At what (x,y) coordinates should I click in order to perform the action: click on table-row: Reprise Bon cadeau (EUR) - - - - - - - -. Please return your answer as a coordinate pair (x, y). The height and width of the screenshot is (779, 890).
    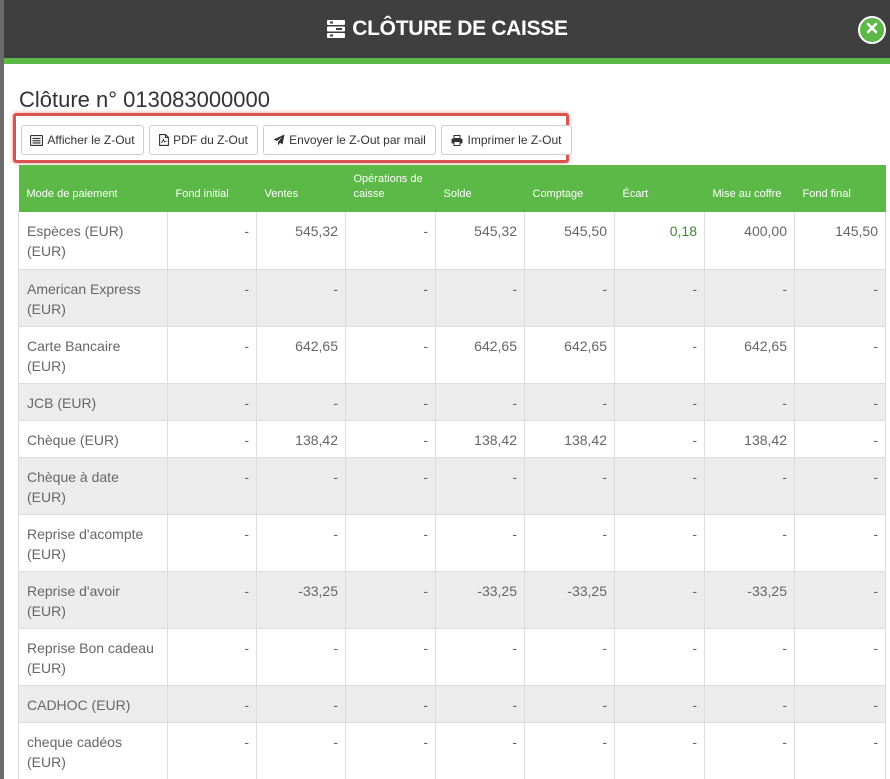
    Looking at the image, I should click on (452, 657).